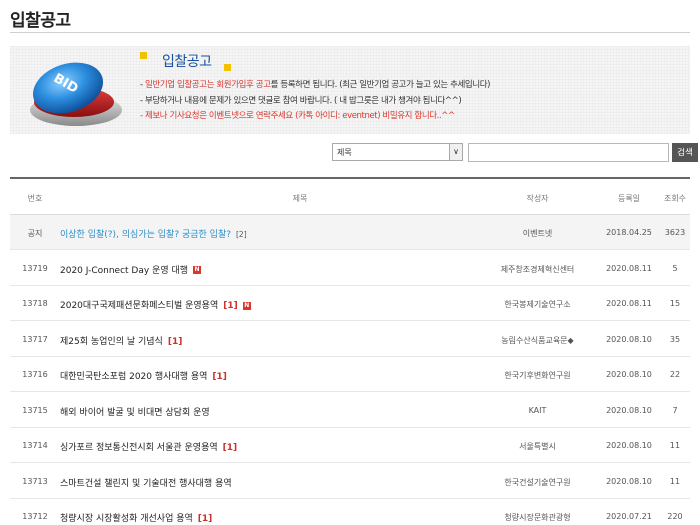 This screenshot has height=525, width=700. Describe the element at coordinates (675, 268) in the screenshot. I see `row-views: 5` at that location.